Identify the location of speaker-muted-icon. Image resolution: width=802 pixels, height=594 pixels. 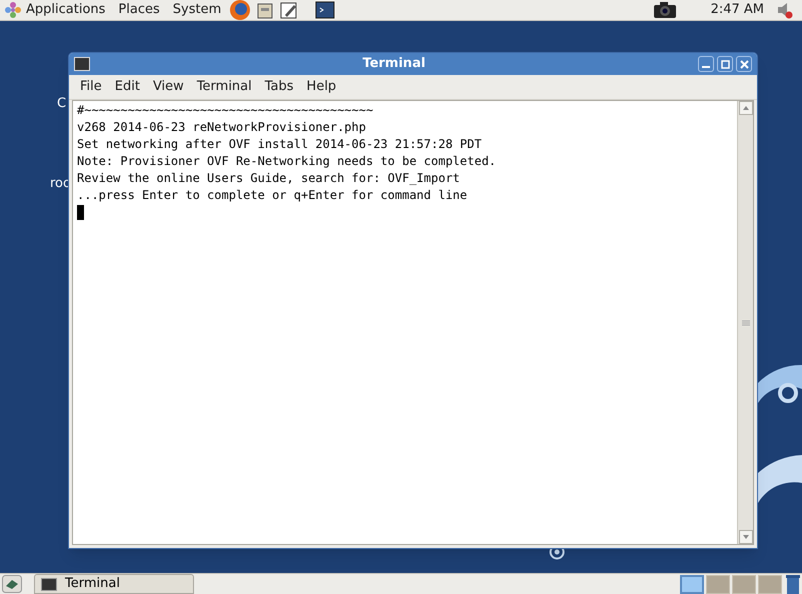
(785, 10).